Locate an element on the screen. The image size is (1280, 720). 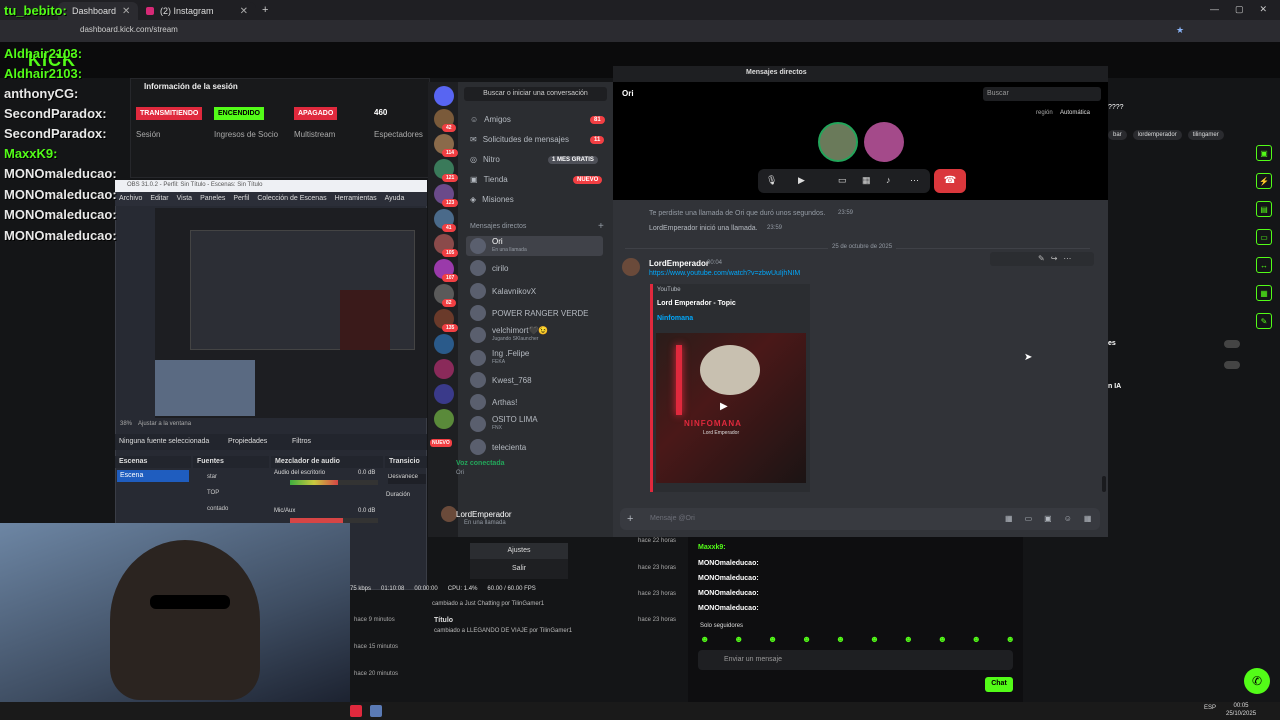
embed-title: Ninfomana is located at coordinates (675, 318).